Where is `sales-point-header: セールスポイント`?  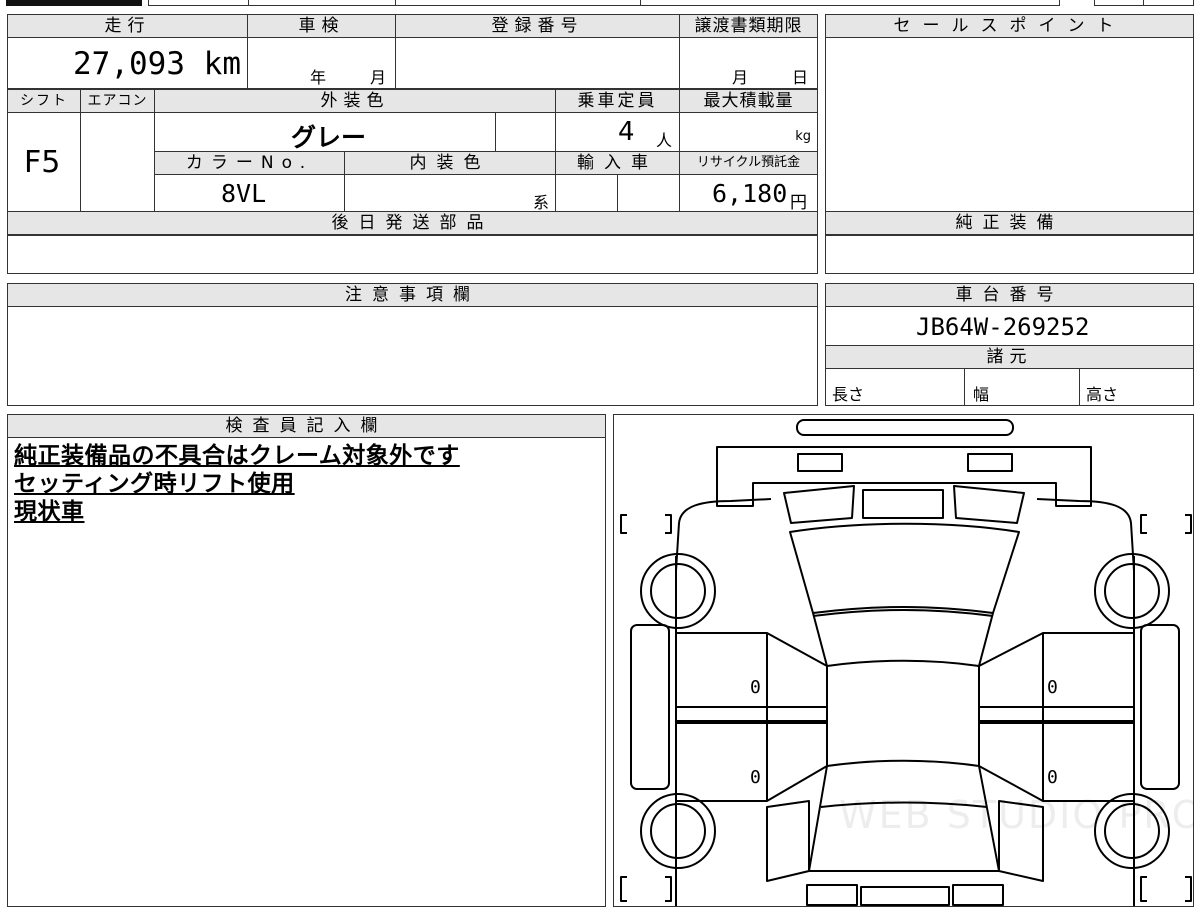
sales-point-header: セールスポイント is located at coordinates (1009, 26).